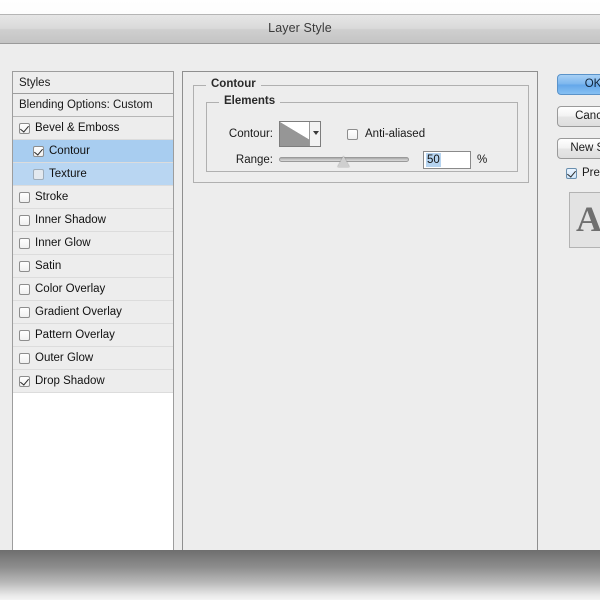 Image resolution: width=600 pixels, height=600 pixels. Describe the element at coordinates (447, 160) in the screenshot. I see `range-input: 50` at that location.